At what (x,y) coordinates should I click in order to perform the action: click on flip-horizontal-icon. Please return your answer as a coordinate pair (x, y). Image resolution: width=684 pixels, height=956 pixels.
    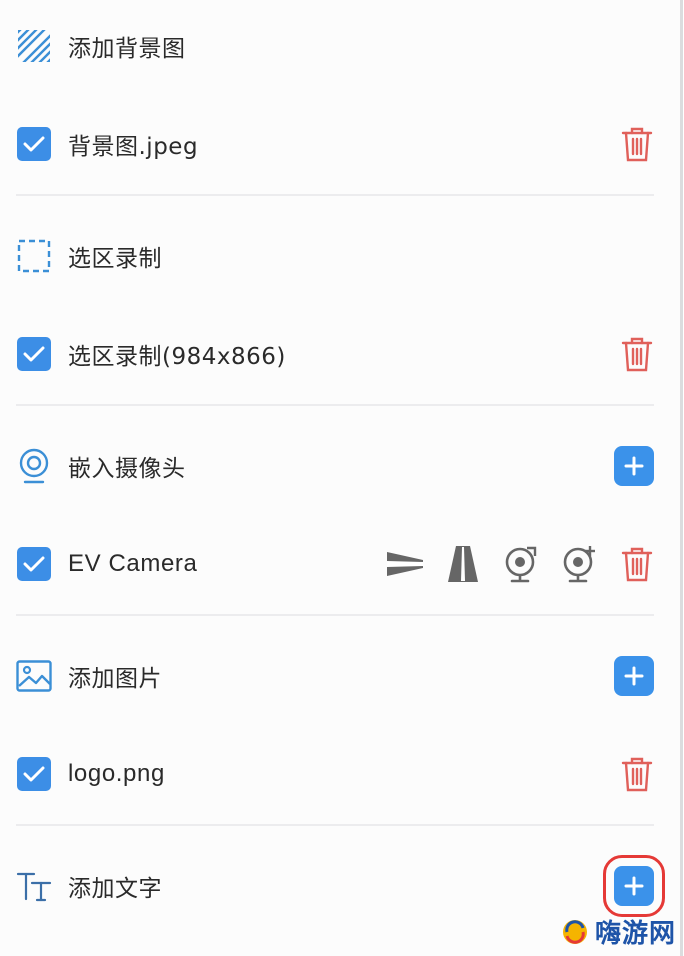
    Looking at the image, I should click on (405, 564).